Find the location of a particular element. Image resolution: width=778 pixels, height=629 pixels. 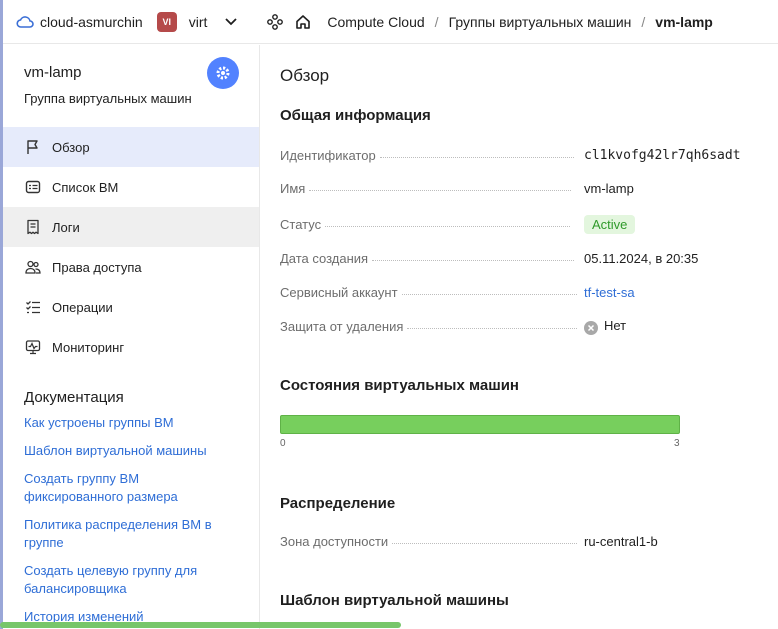

vm-list-icon is located at coordinates (33, 187).